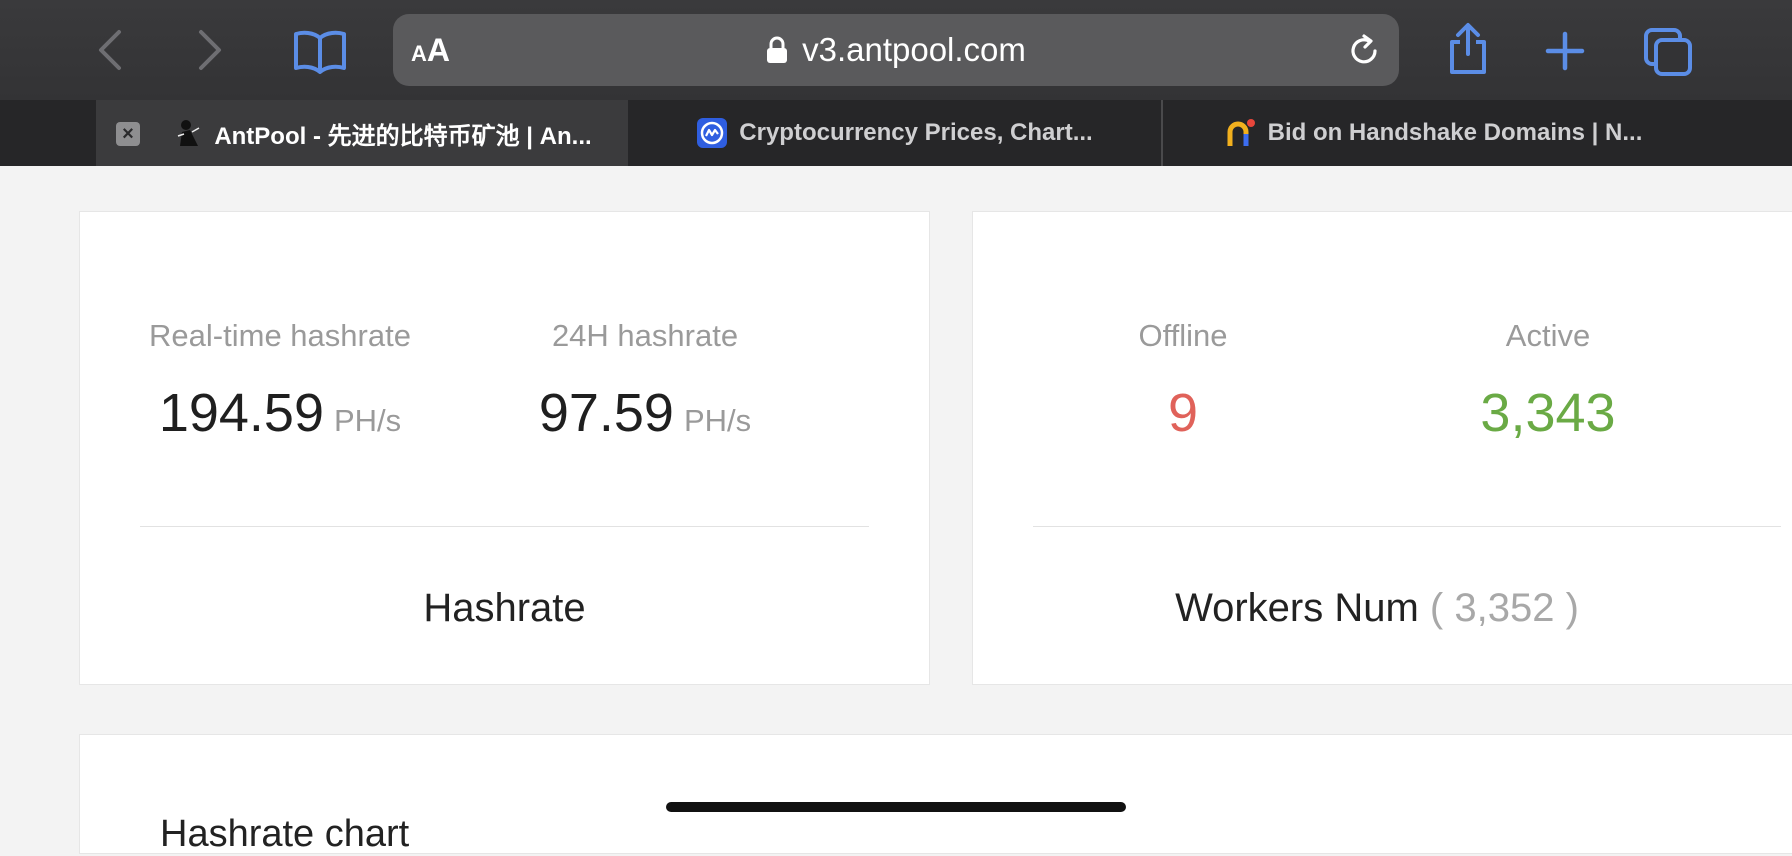 The height and width of the screenshot is (856, 1792). Describe the element at coordinates (645, 335) in the screenshot. I see `h24-hashrate-label: 24H hashrate` at that location.